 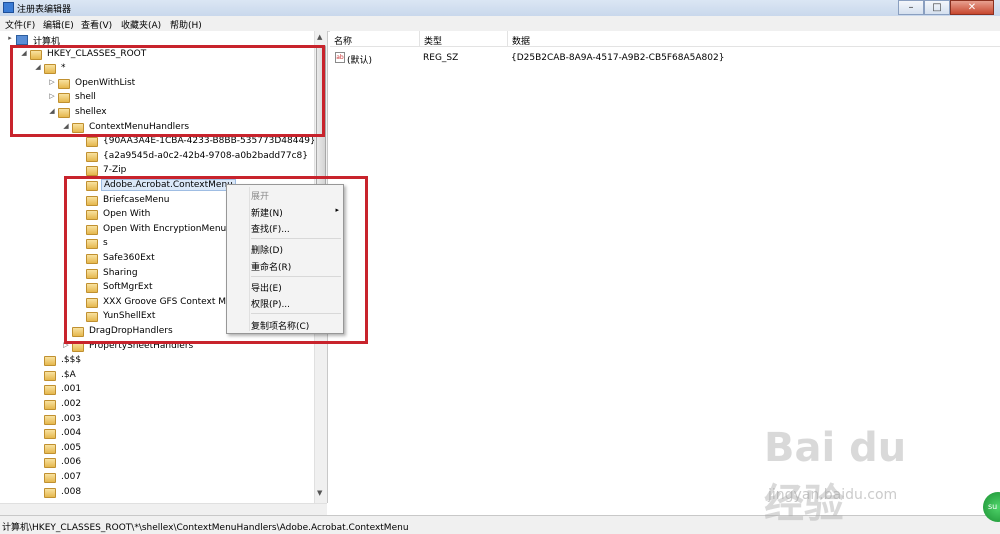 I want to click on tree-node-label: Open With, so click(x=126, y=214).